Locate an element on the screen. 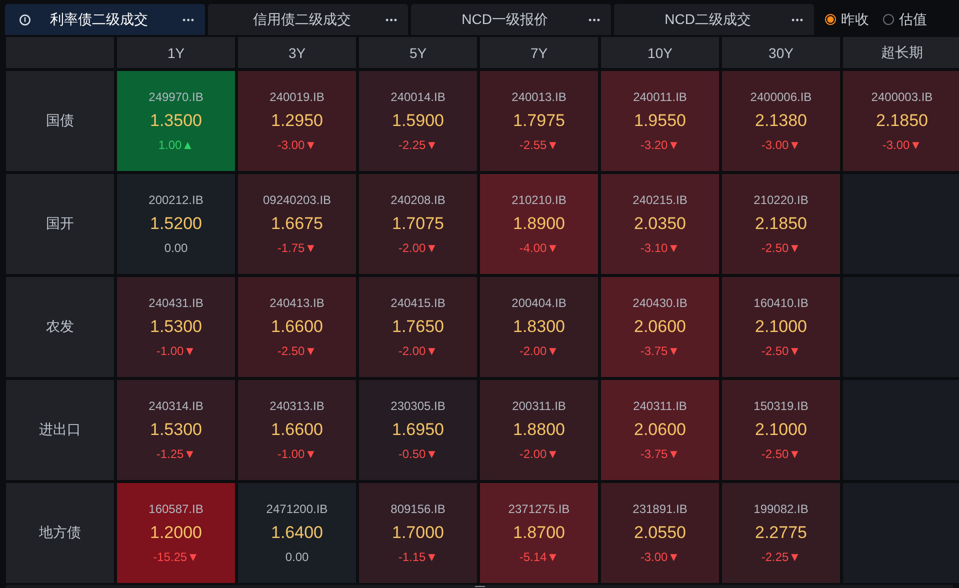 The height and width of the screenshot is (588, 959). quote-cell: 2371275.IB 1.8700 -5.14▼ is located at coordinates (539, 533).